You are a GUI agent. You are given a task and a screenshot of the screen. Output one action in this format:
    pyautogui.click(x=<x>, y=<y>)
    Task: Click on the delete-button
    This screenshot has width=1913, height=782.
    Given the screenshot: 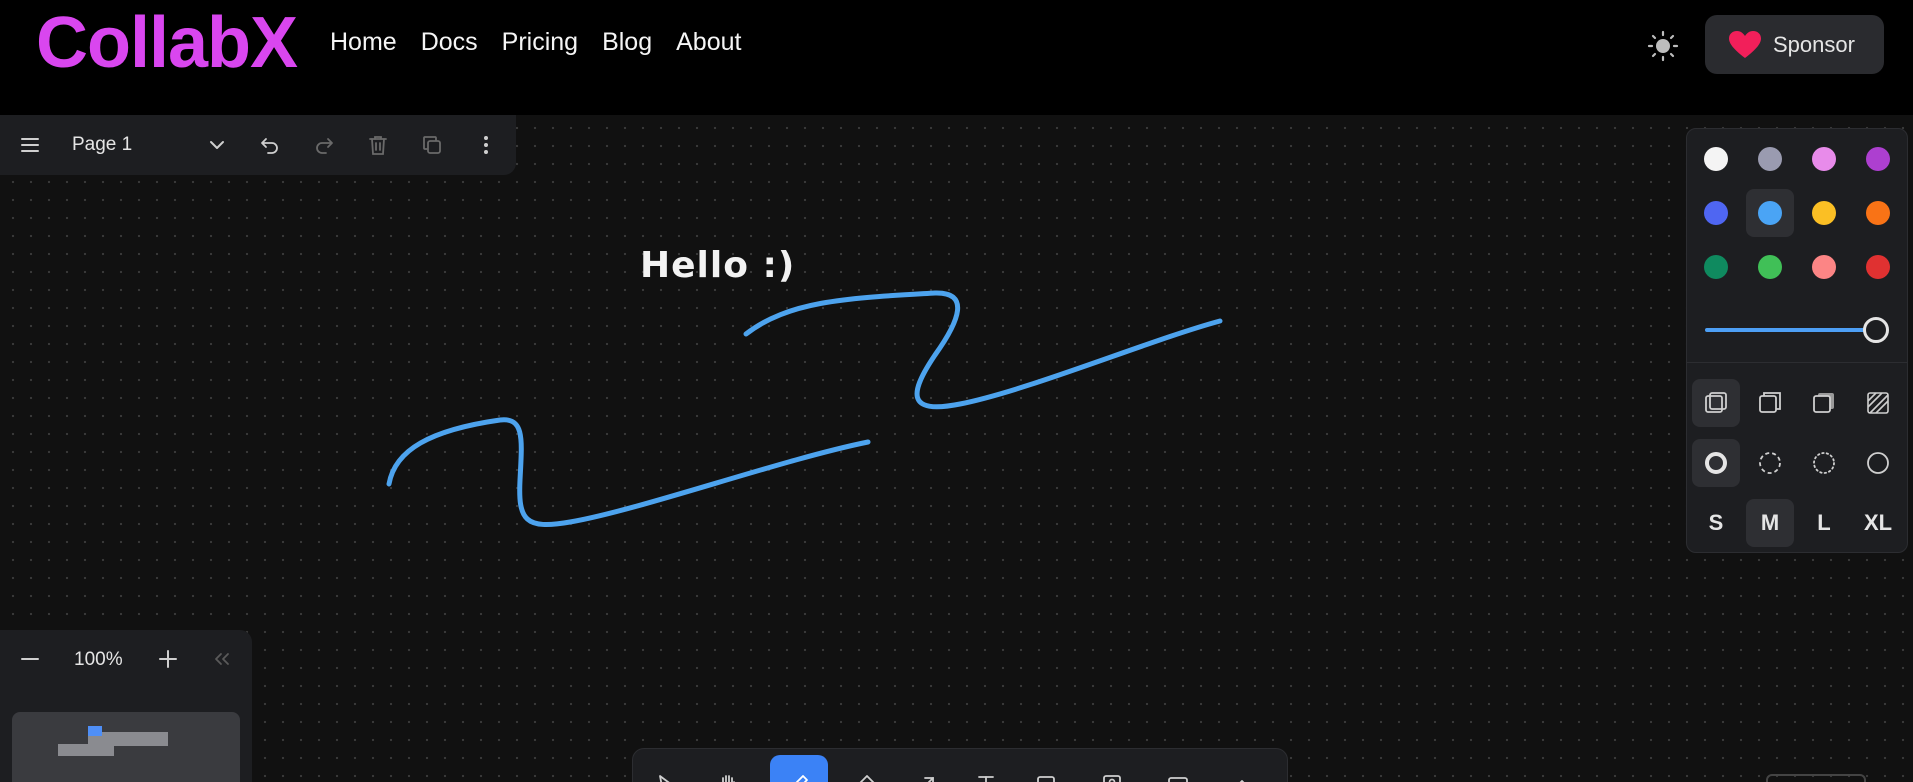 What is the action you would take?
    pyautogui.click(x=378, y=145)
    